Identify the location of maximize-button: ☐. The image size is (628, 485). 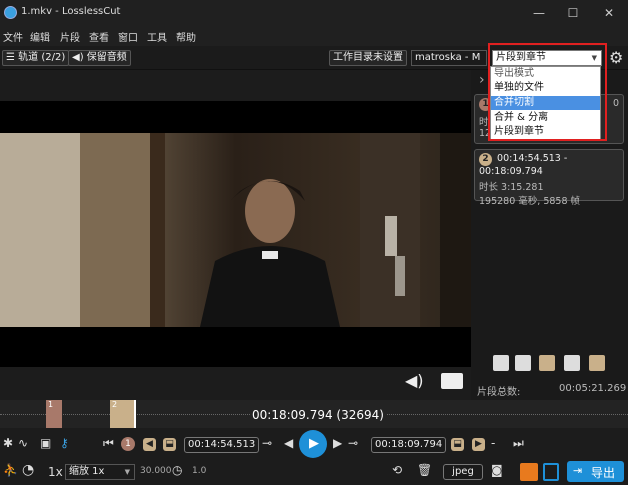
(573, 13).